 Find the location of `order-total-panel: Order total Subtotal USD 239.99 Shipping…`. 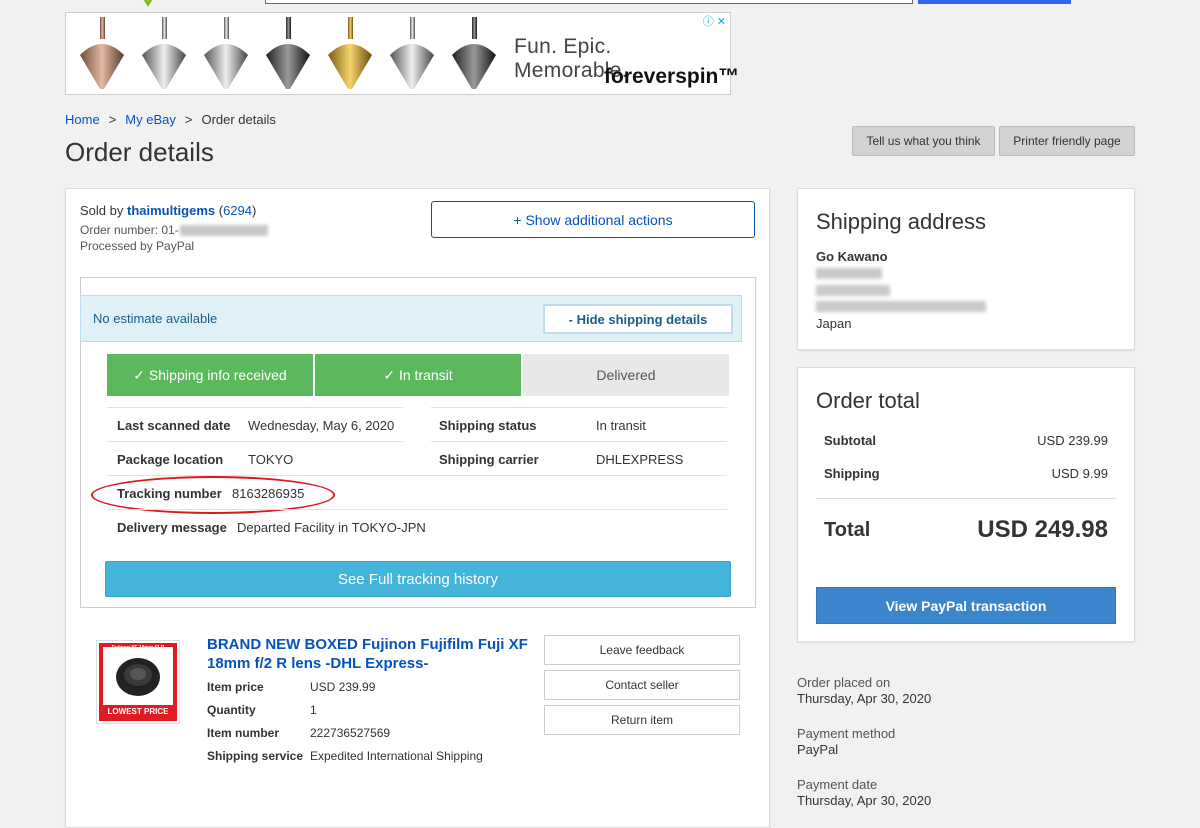

order-total-panel: Order total Subtotal USD 239.99 Shipping… is located at coordinates (966, 504).